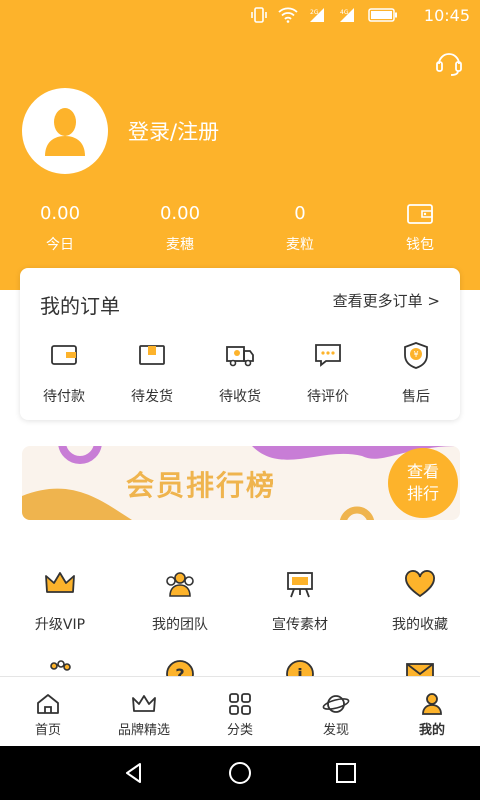 This screenshot has height=800, width=480. I want to click on button-line-1: 查看, so click(422, 471).